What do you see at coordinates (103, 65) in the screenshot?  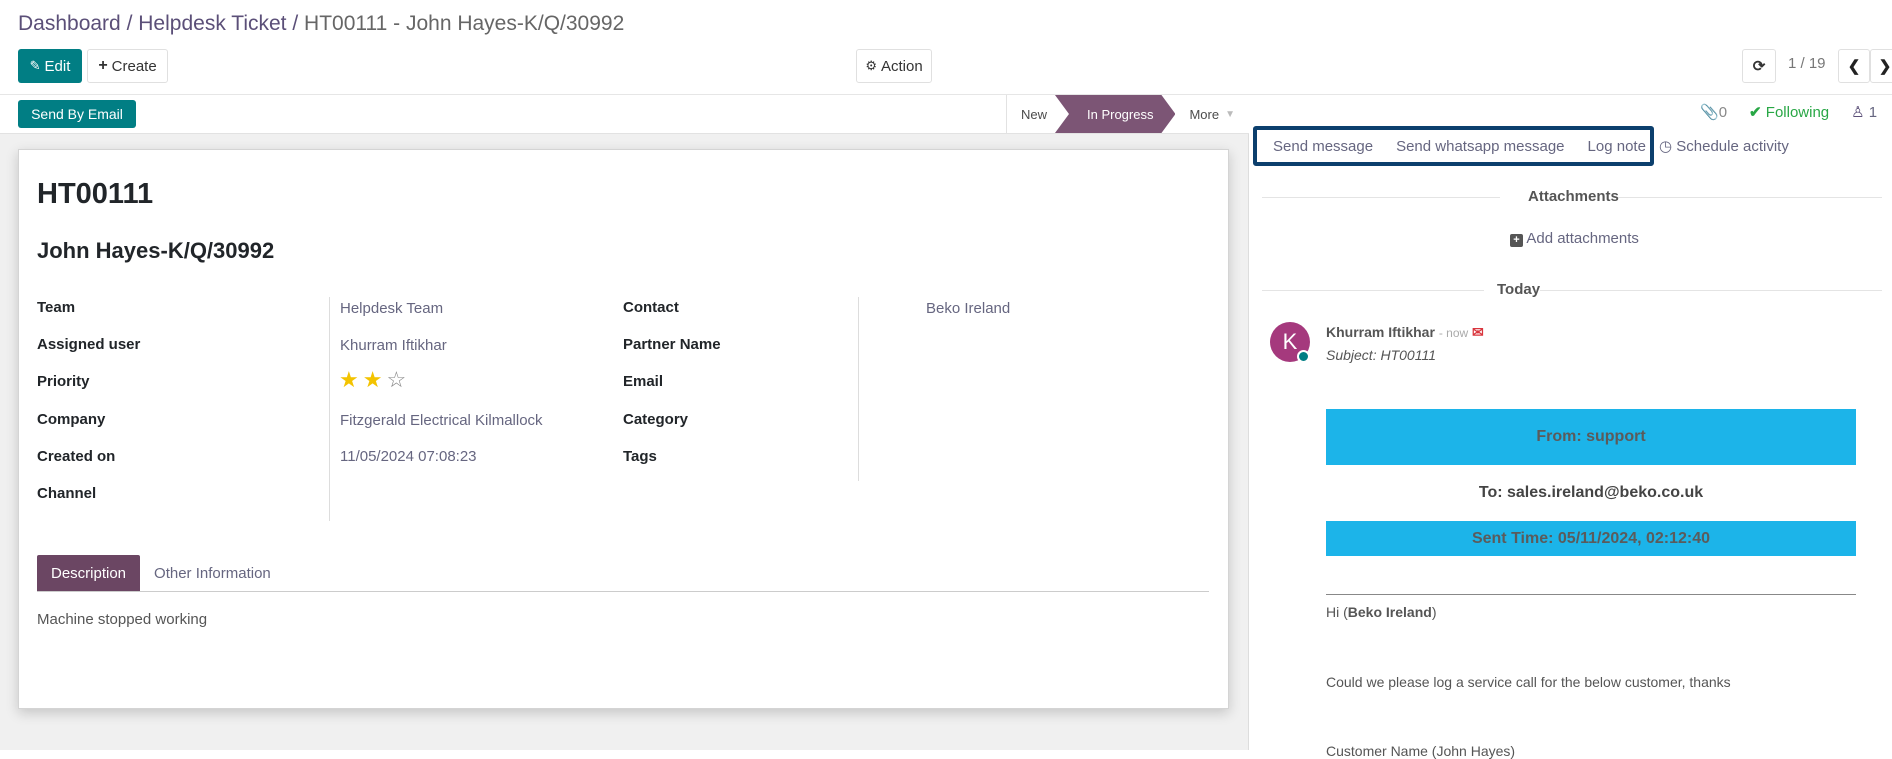 I see `plus-icon: +` at bounding box center [103, 65].